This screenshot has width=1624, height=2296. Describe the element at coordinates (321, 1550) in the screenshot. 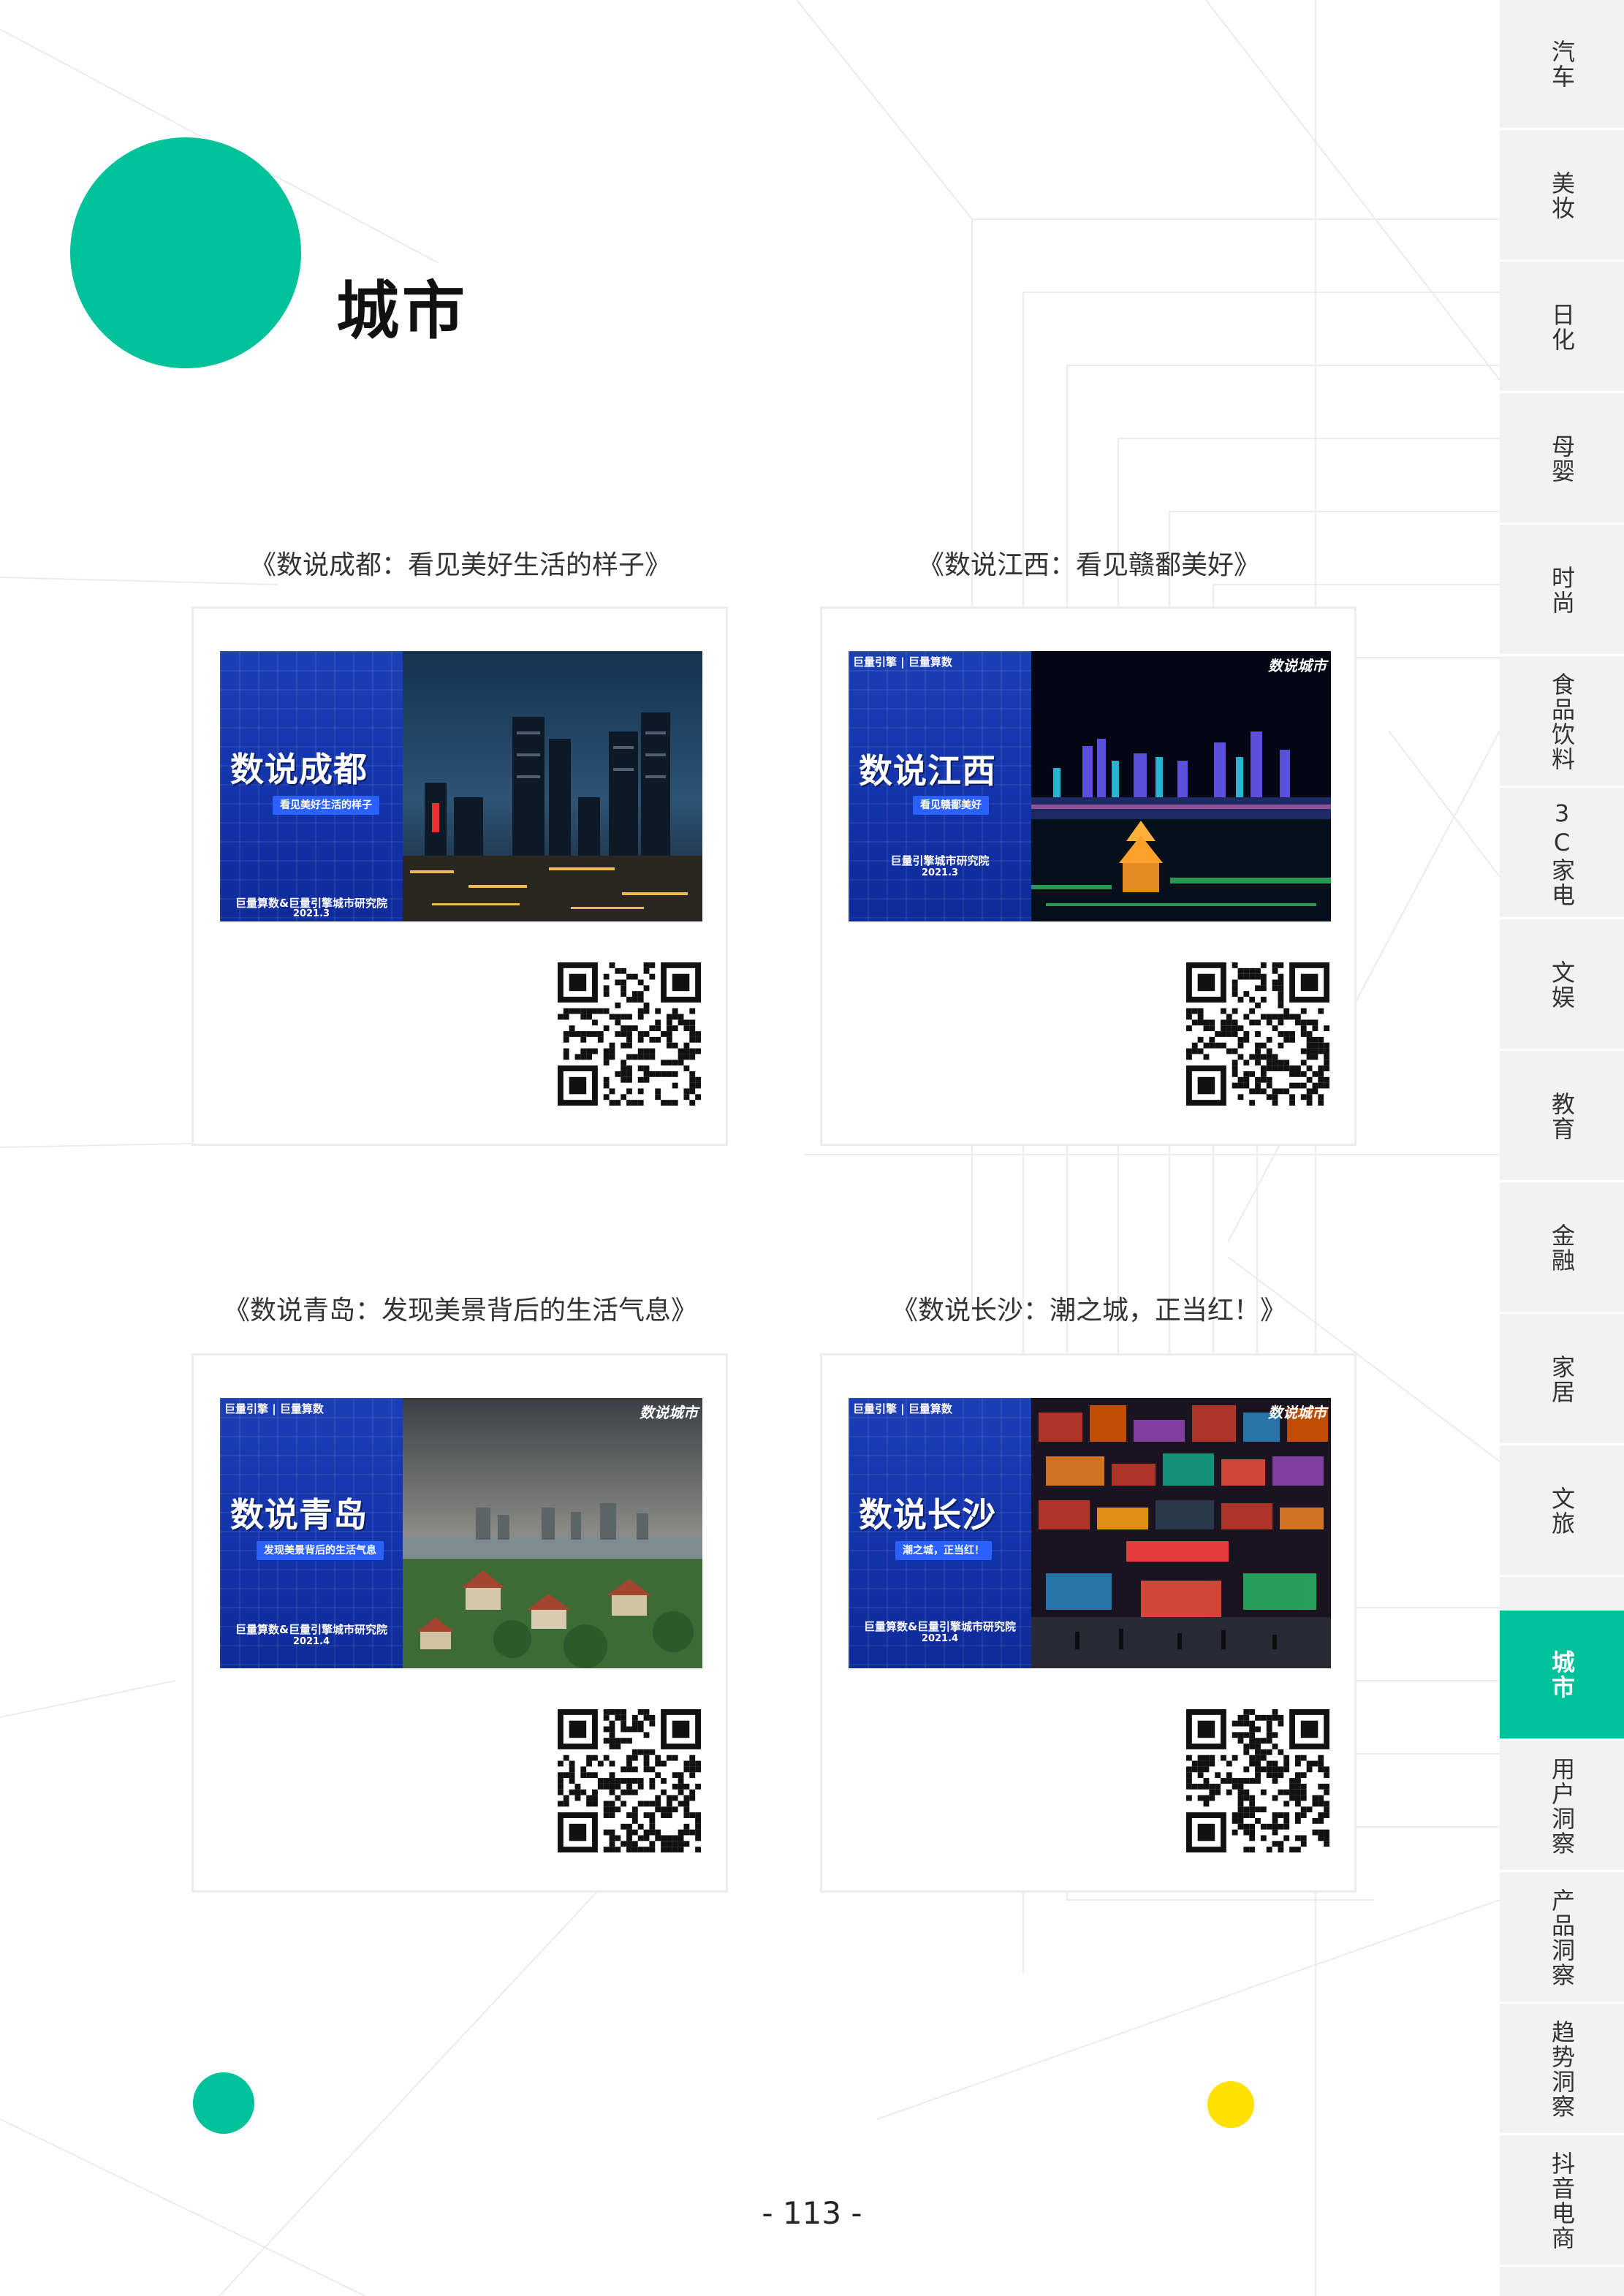

I see `cover-subtitle: 发现美景背后的生活气息` at that location.